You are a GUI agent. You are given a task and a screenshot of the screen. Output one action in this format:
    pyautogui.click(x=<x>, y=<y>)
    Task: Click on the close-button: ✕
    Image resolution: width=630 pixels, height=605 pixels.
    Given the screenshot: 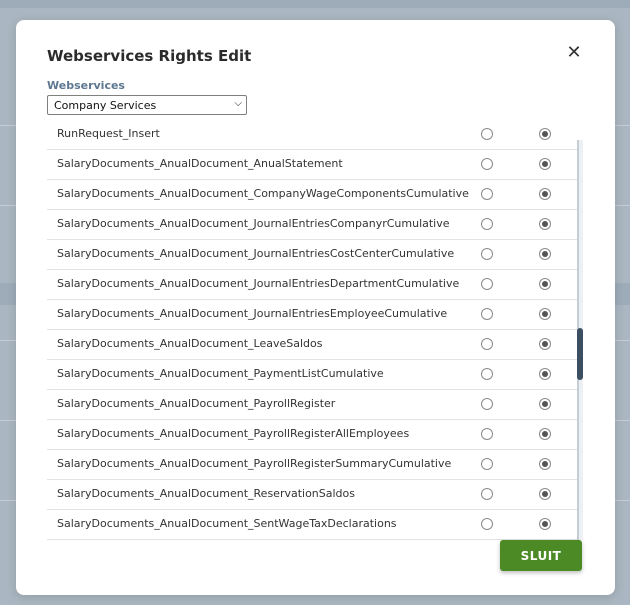 What is the action you would take?
    pyautogui.click(x=574, y=52)
    